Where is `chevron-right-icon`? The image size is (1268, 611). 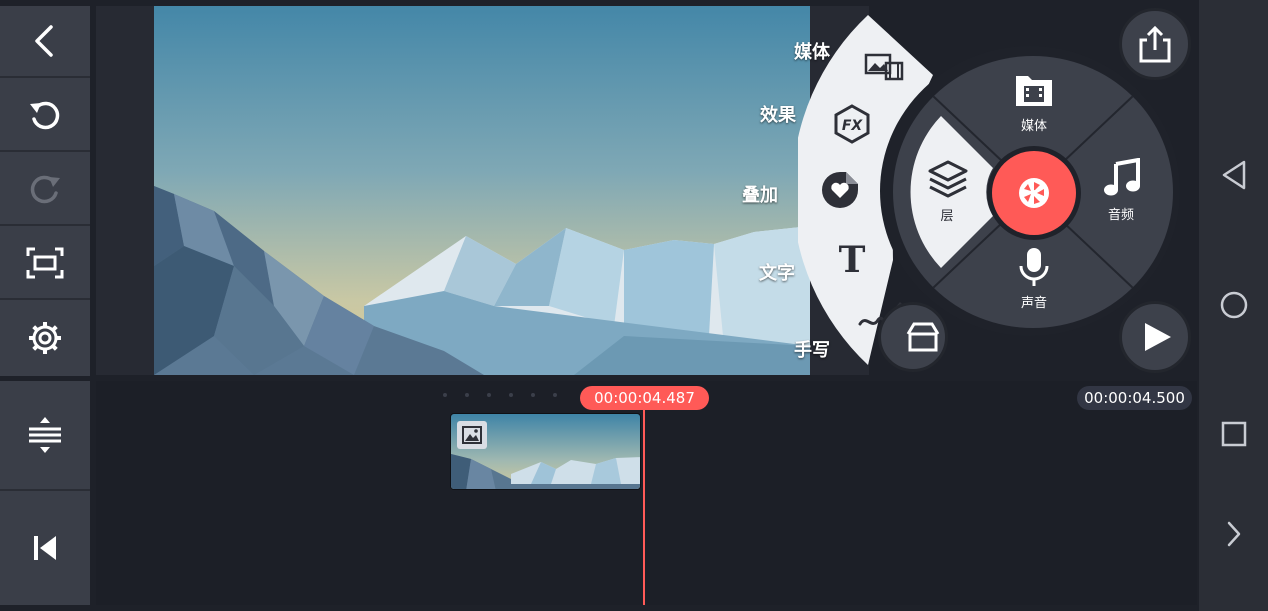 chevron-right-icon is located at coordinates (1233, 534).